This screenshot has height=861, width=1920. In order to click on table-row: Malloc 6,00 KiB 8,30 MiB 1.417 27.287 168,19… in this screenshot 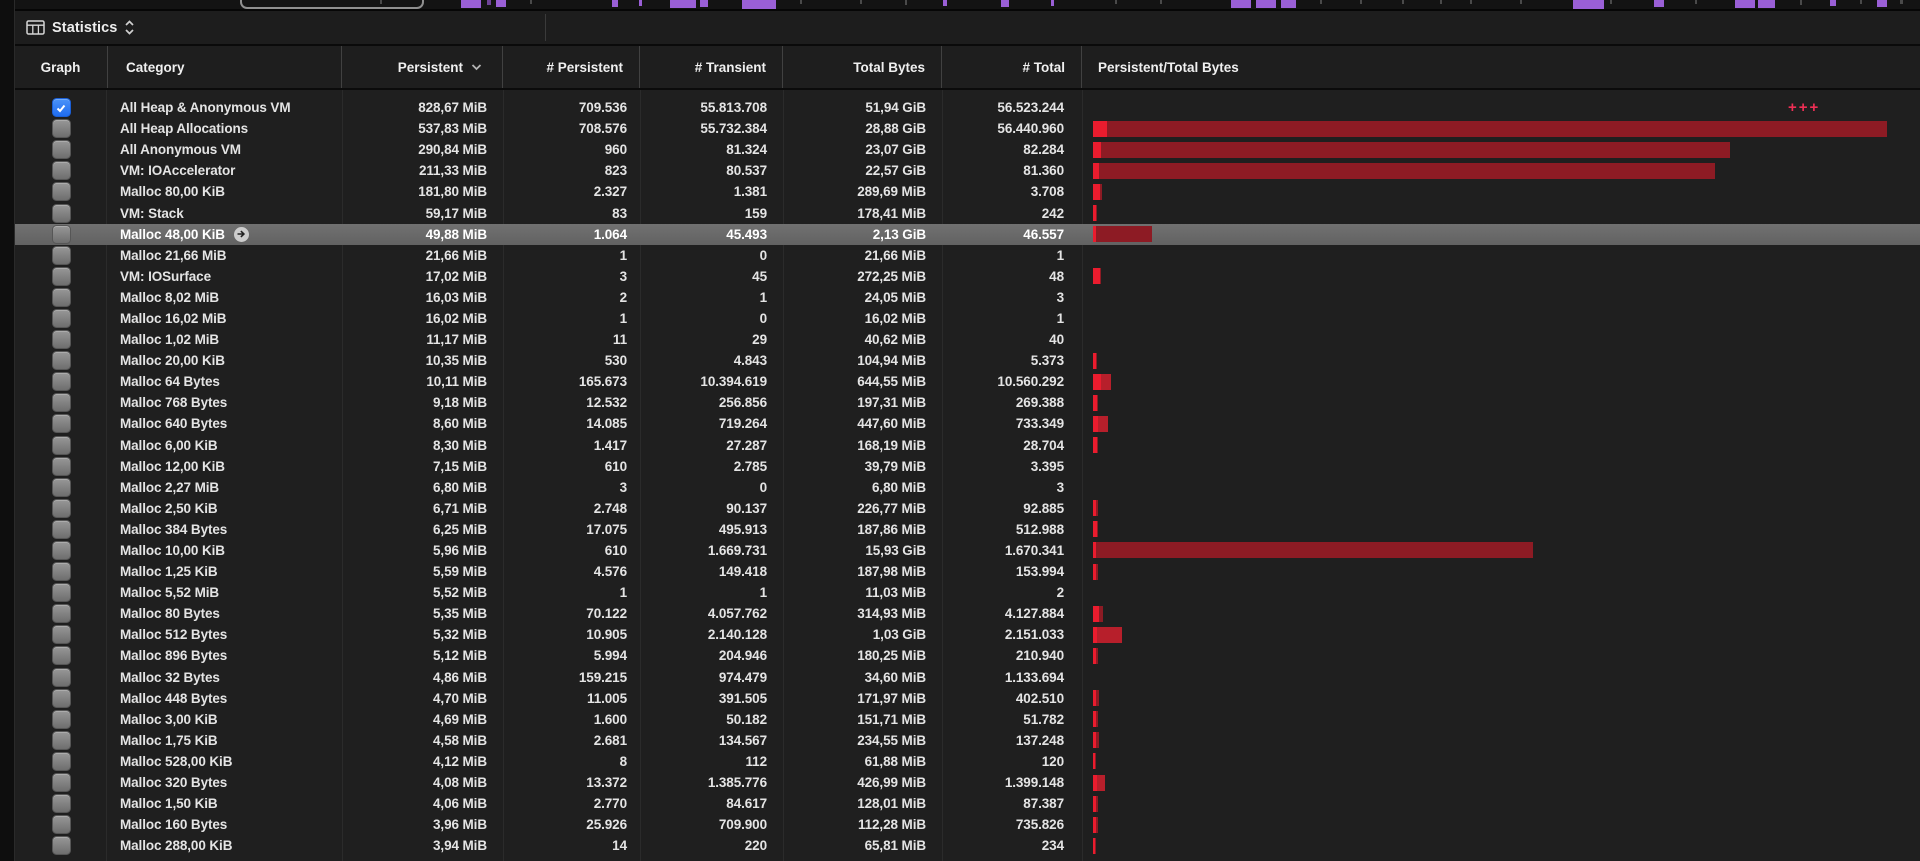, I will do `click(967, 445)`.